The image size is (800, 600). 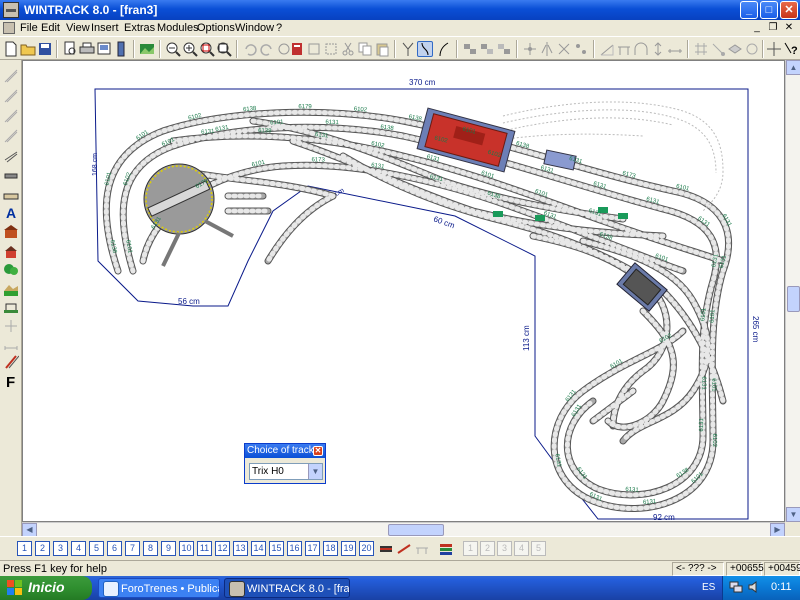 I want to click on baseboard-icon, so click(x=11, y=308).